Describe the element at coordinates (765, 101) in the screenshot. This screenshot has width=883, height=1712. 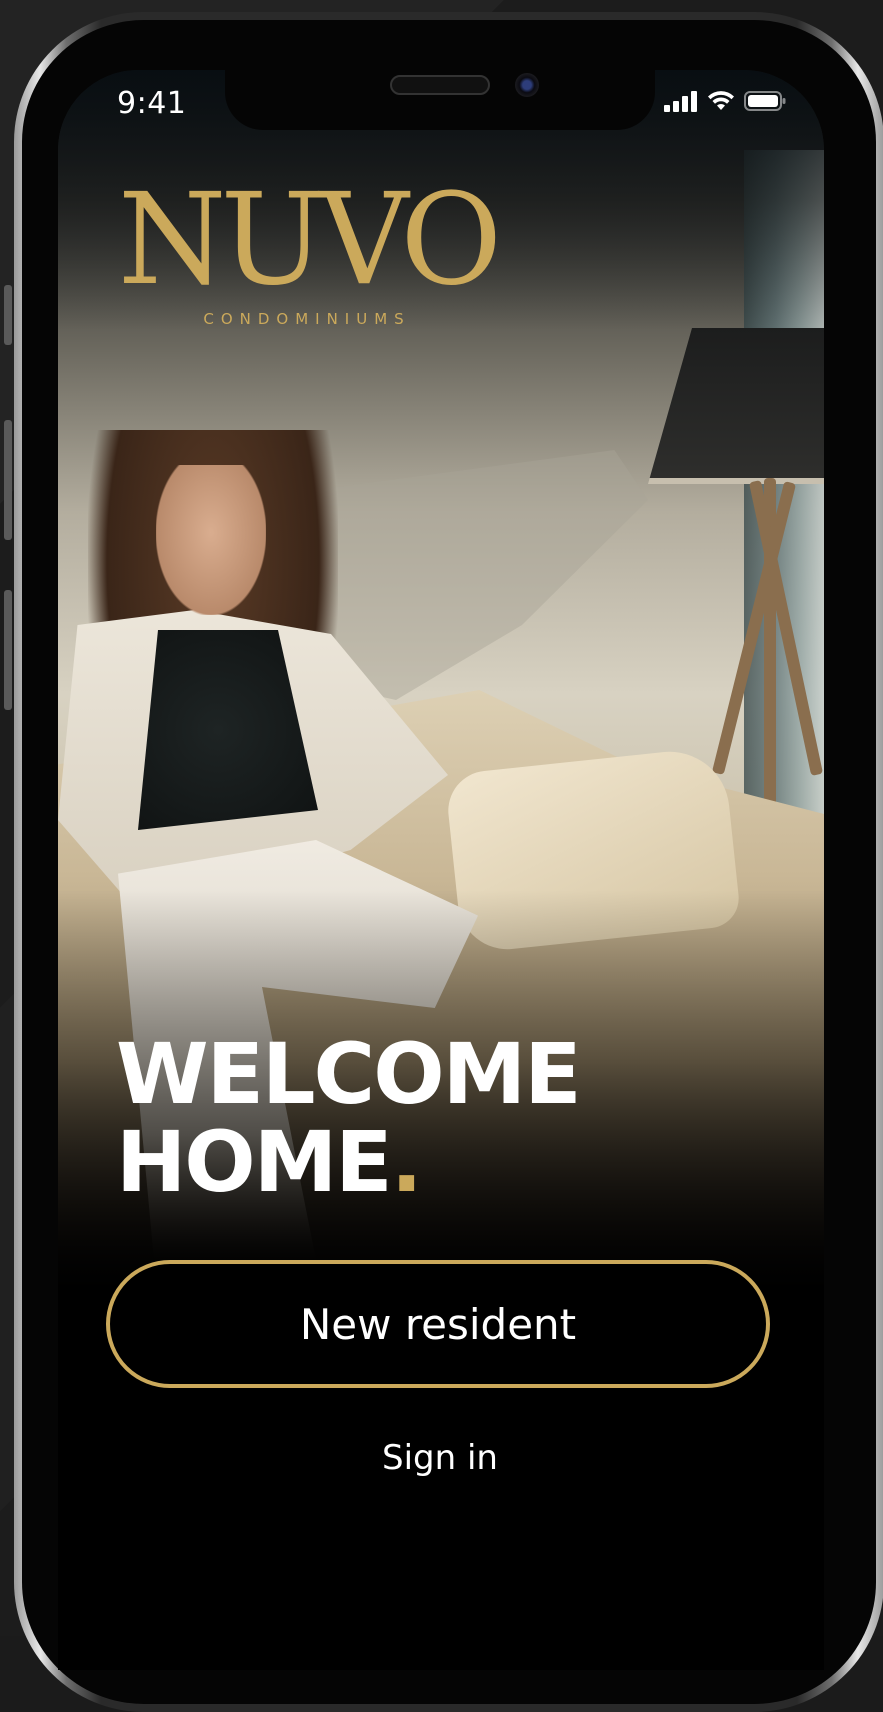
I see `battery-icon` at that location.